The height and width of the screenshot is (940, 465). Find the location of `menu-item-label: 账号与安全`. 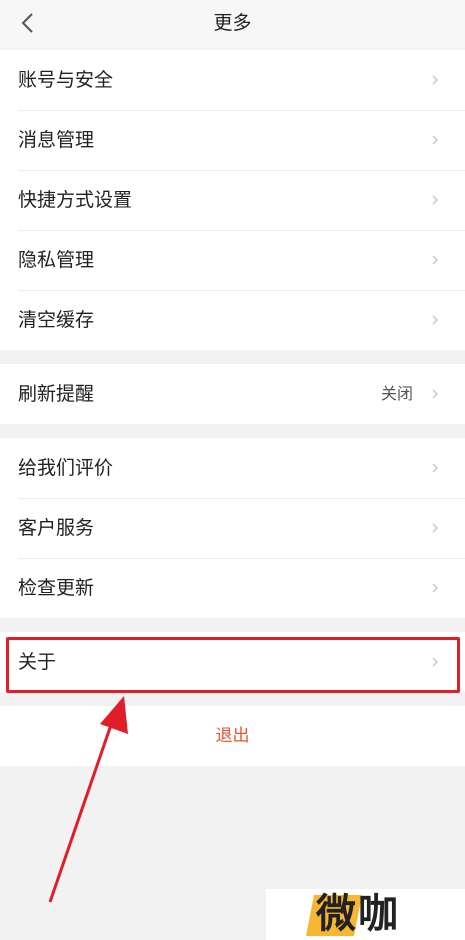

menu-item-label: 账号与安全 is located at coordinates (66, 80).